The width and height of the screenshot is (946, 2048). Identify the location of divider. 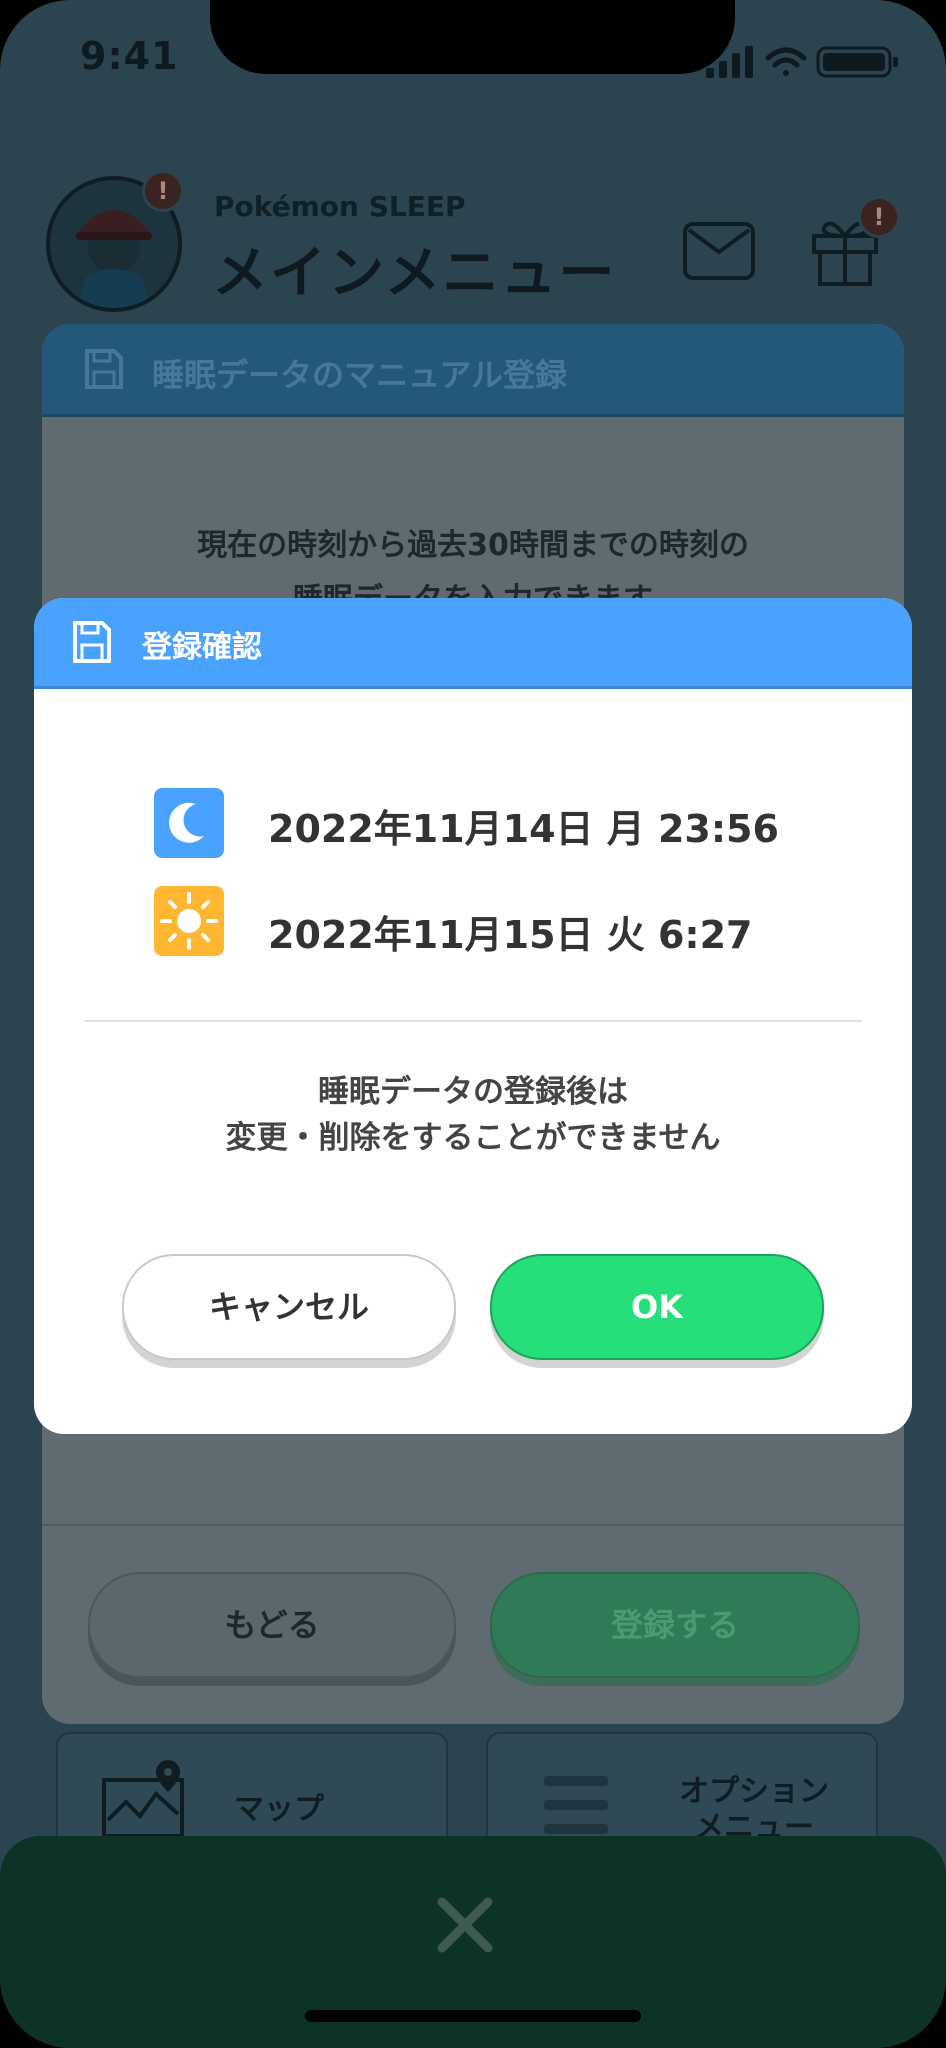
(473, 1525).